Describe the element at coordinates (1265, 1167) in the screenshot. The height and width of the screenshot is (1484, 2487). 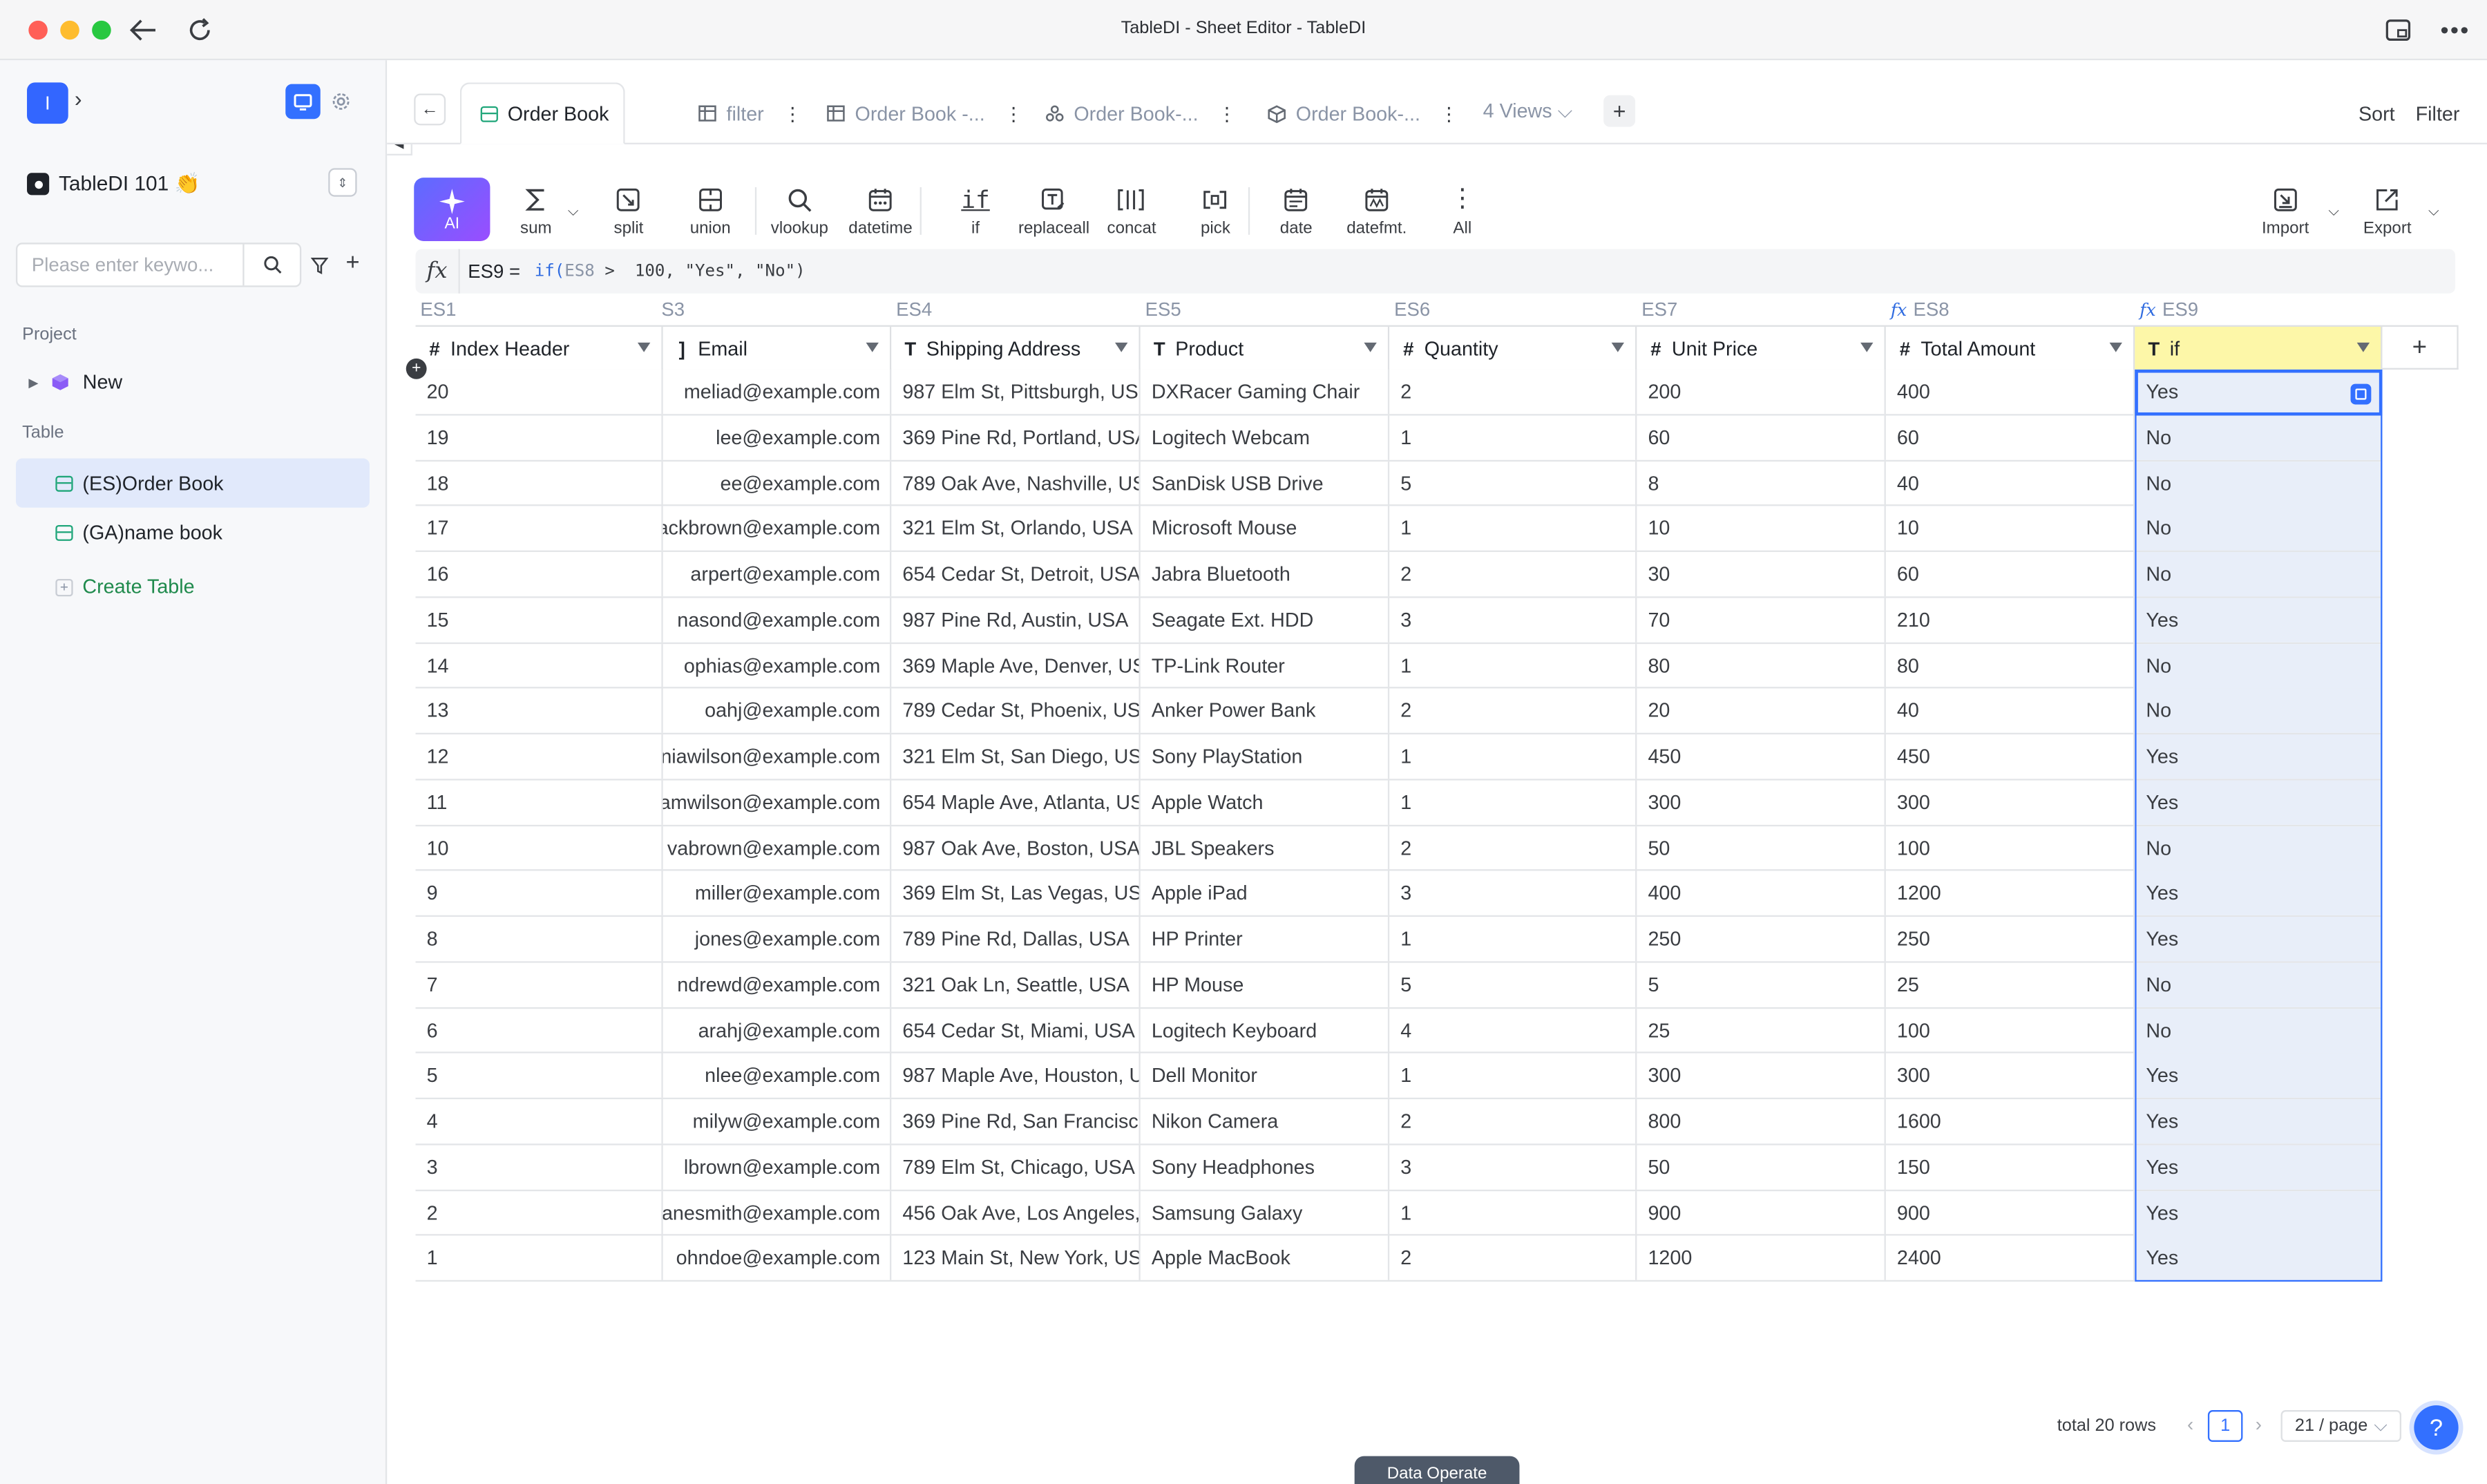
I see `table-cell: Sony Headphones` at that location.